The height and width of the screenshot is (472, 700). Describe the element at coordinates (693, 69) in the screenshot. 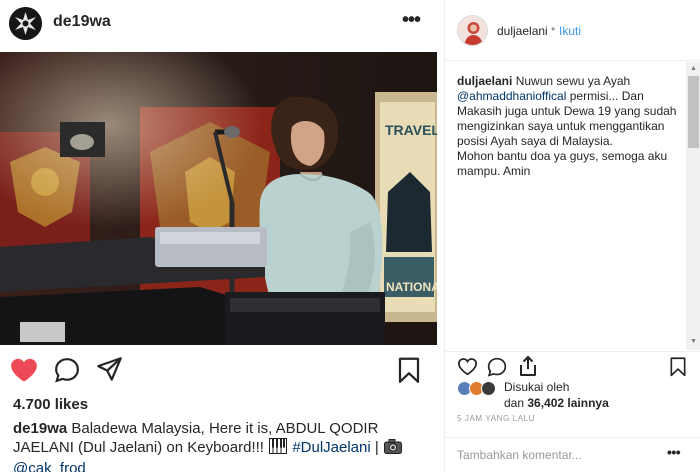

I see `scroll-up-arrow-icon: ▲` at that location.